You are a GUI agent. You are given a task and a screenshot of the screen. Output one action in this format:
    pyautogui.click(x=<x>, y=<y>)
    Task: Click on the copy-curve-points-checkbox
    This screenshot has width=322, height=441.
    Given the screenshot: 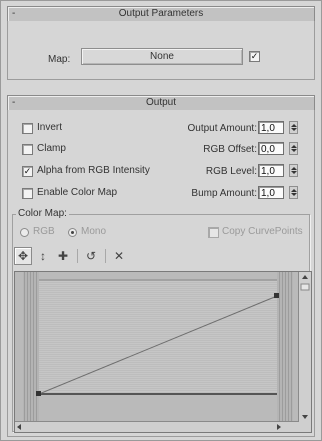 What is the action you would take?
    pyautogui.click(x=213, y=232)
    